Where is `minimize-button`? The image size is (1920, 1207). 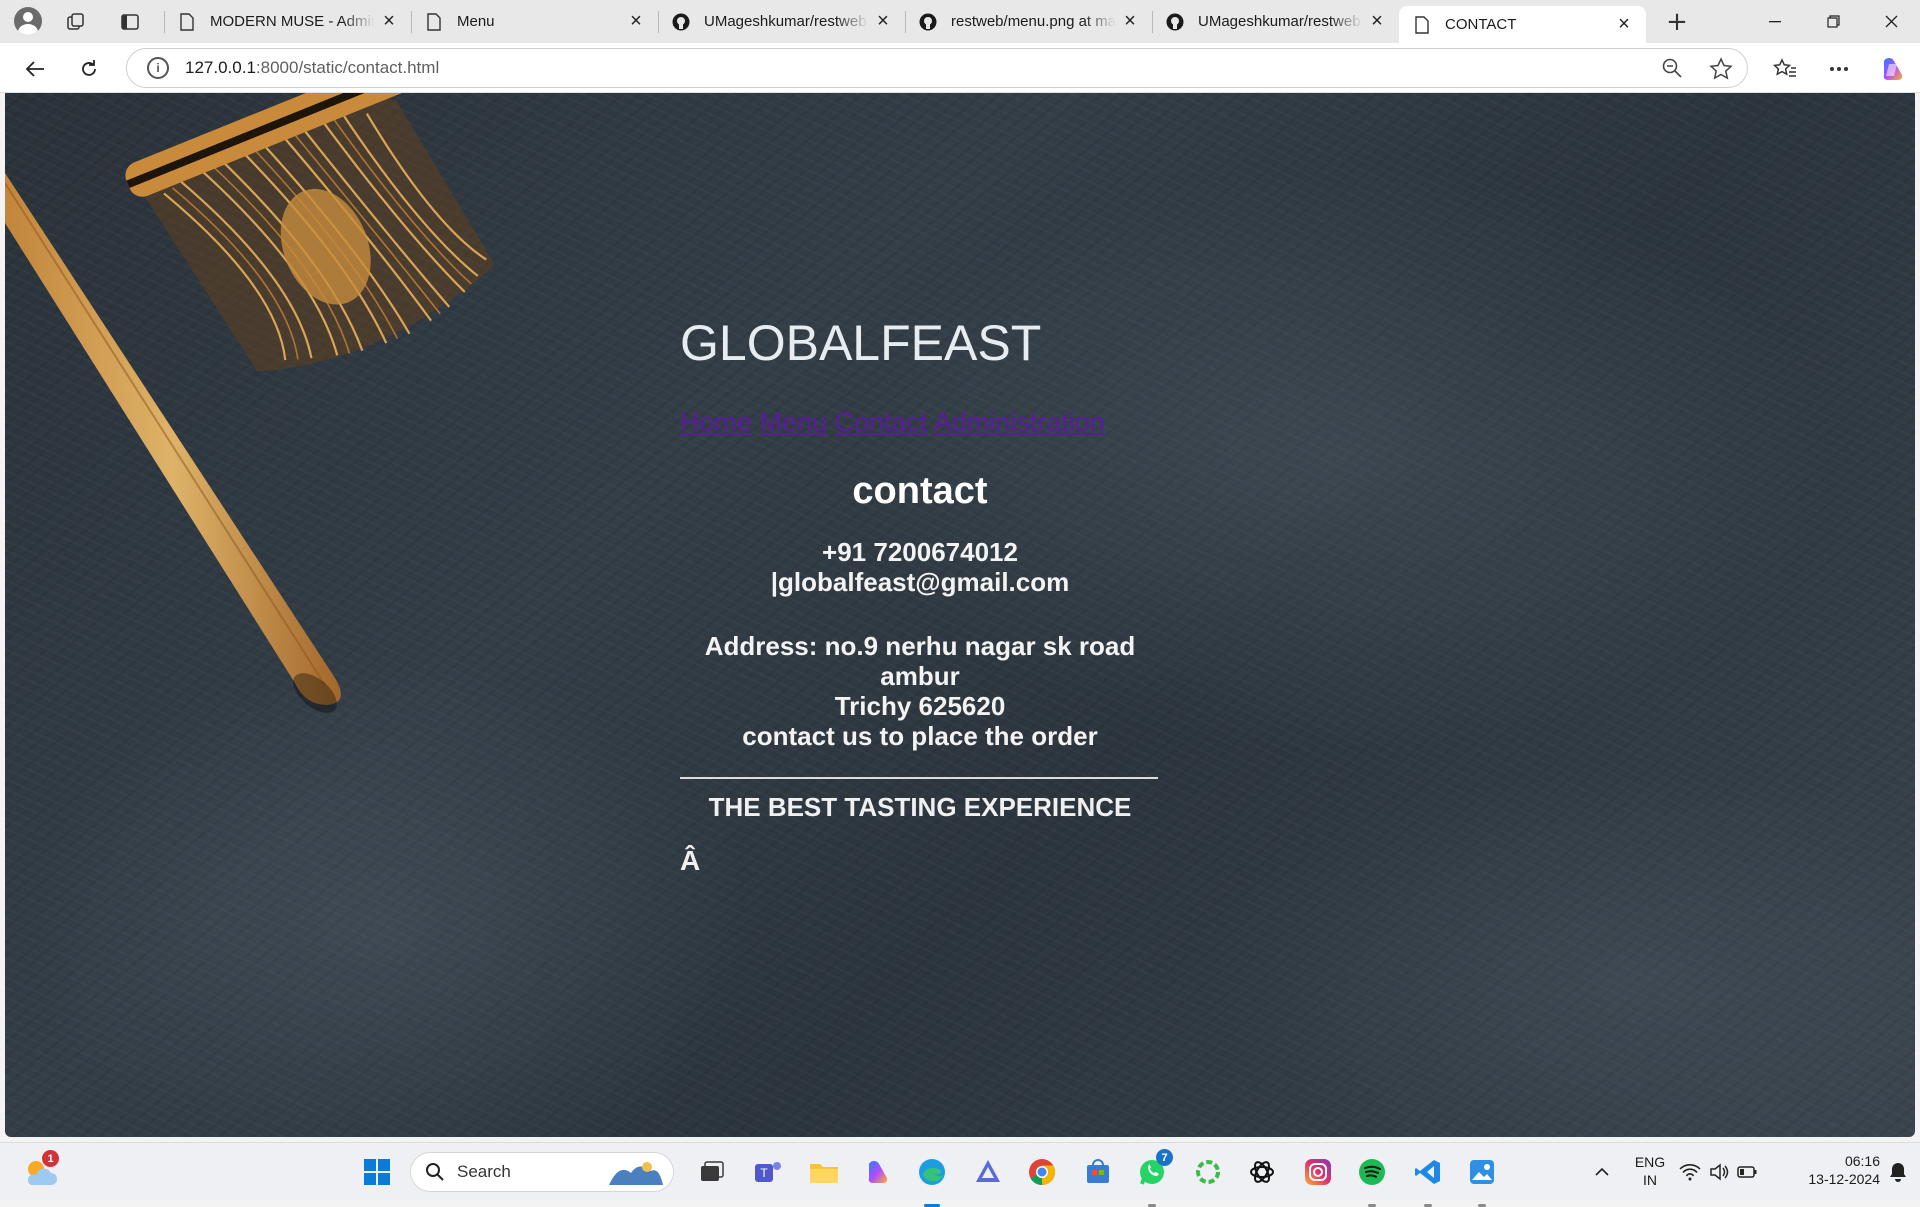
minimize-button is located at coordinates (1775, 21).